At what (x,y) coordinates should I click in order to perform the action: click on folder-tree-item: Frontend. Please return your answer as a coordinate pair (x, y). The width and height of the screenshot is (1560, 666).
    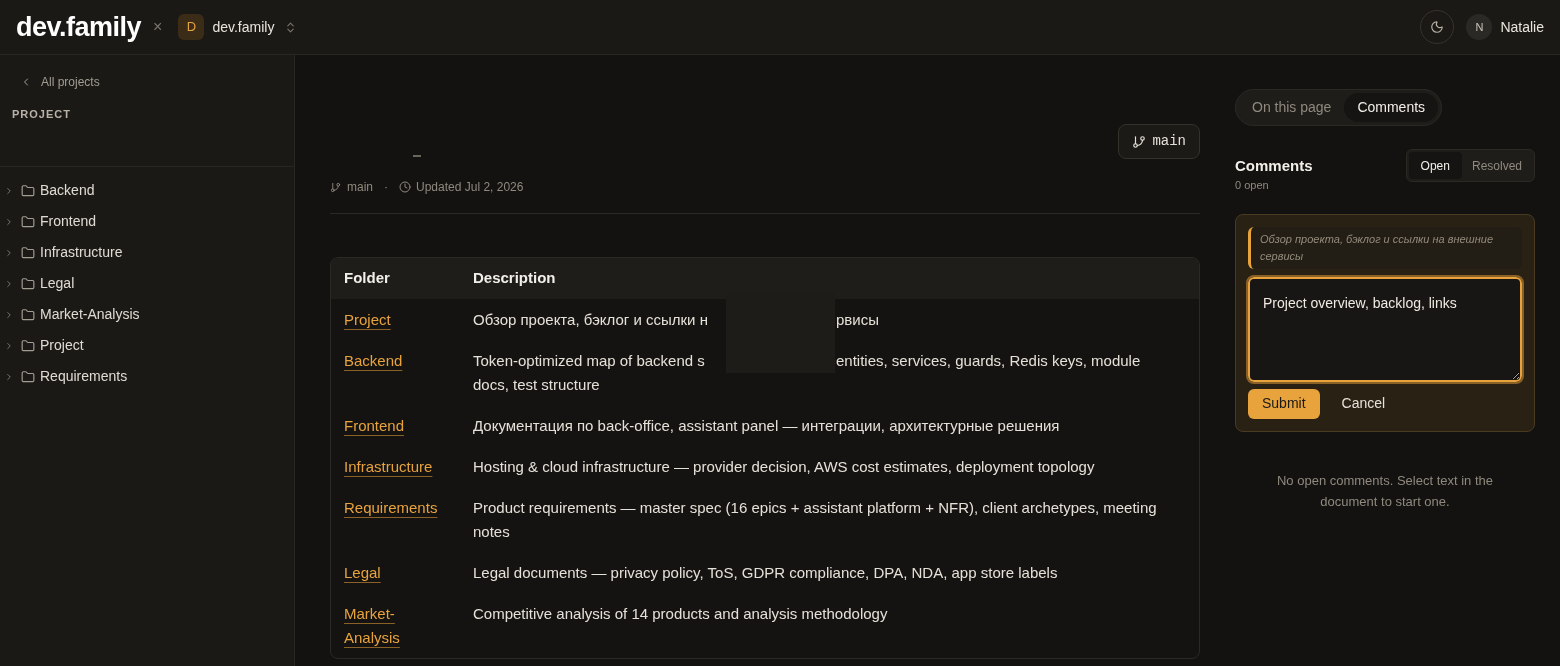
    Looking at the image, I should click on (147, 221).